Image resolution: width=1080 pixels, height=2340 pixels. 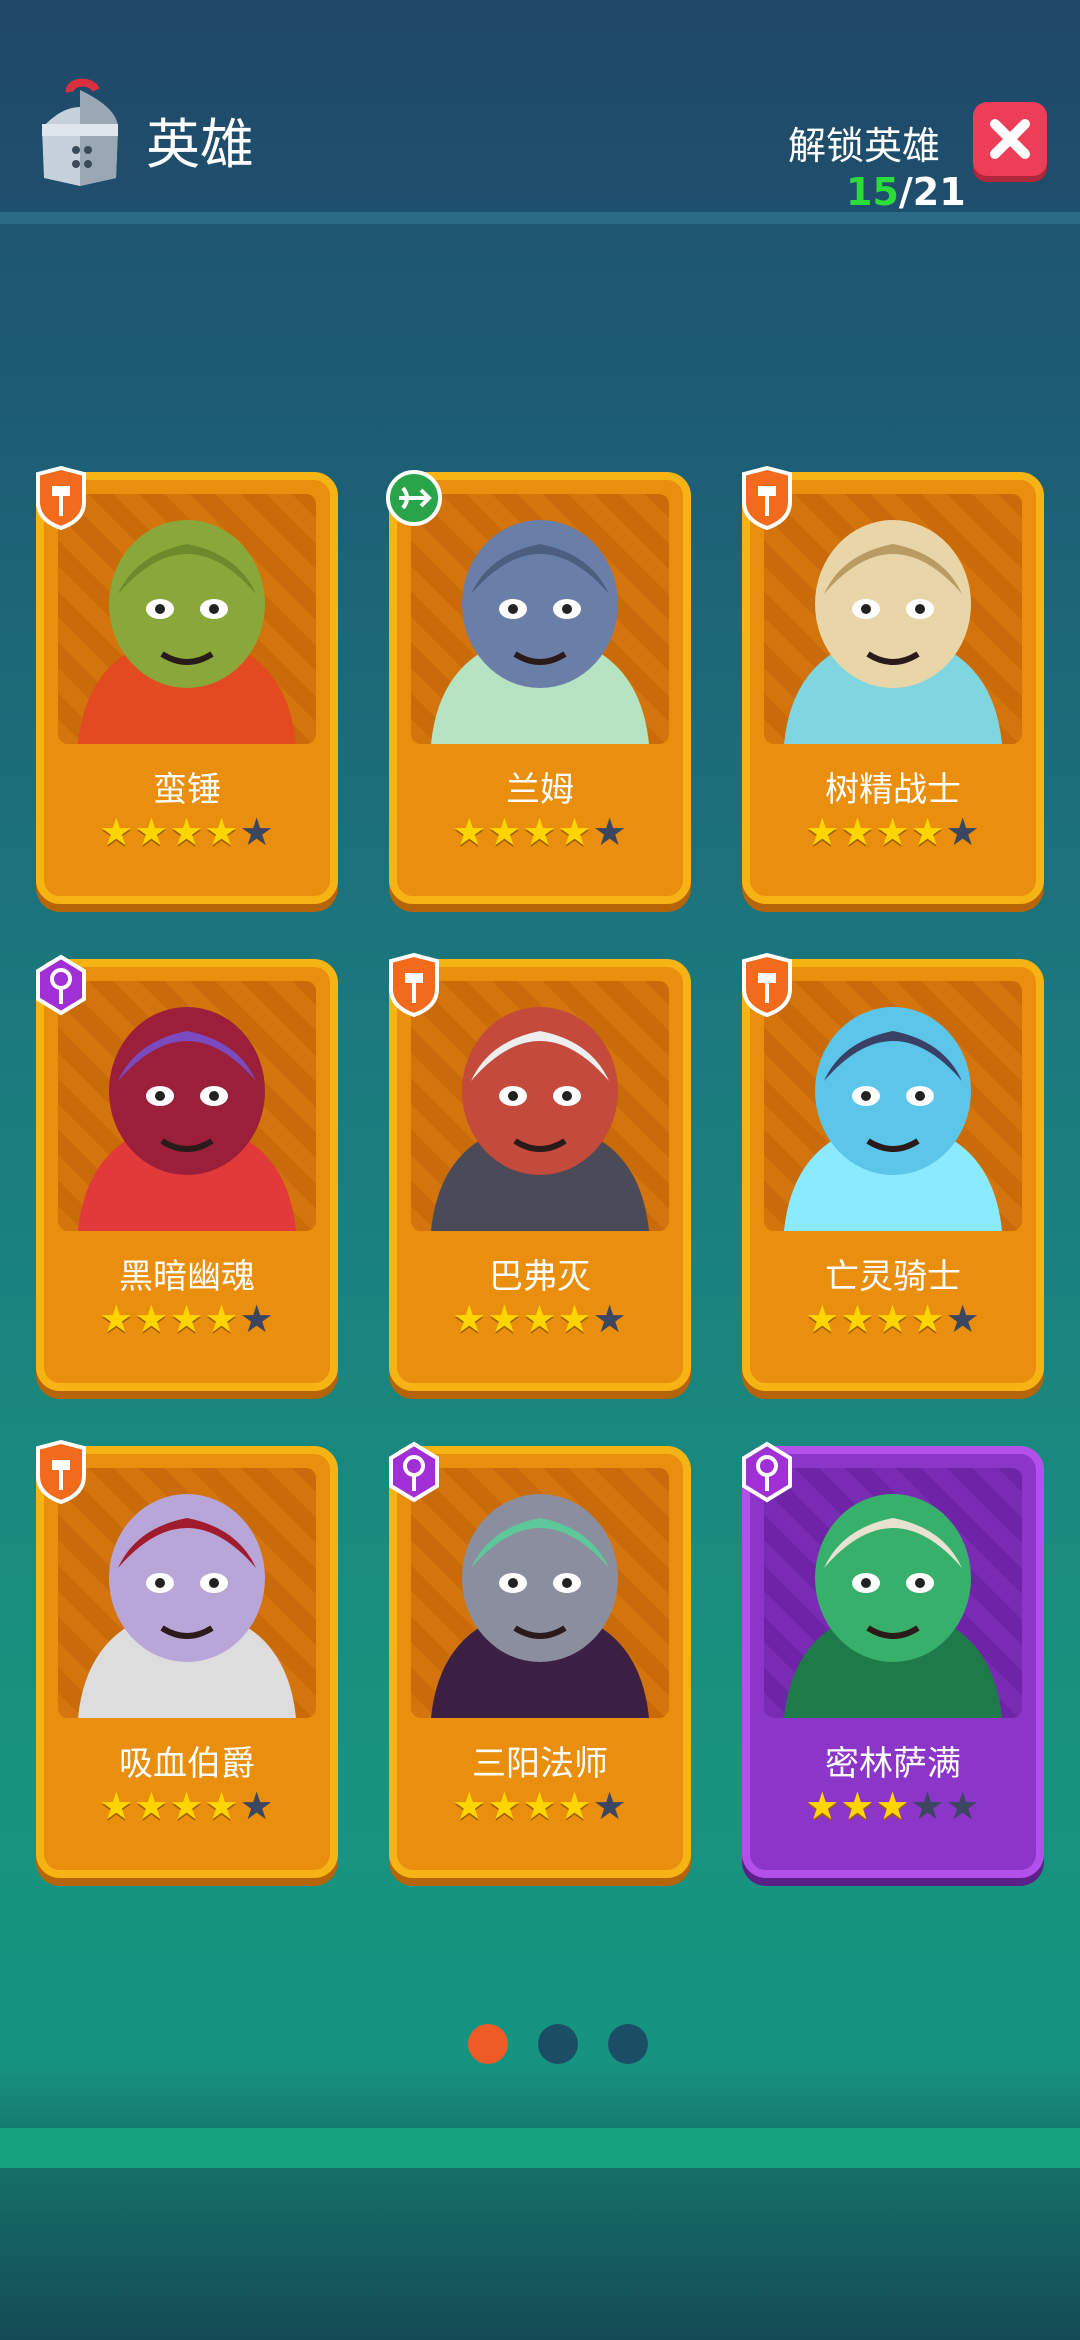 I want to click on hero-name: 巴弗灭, so click(x=540, y=1277).